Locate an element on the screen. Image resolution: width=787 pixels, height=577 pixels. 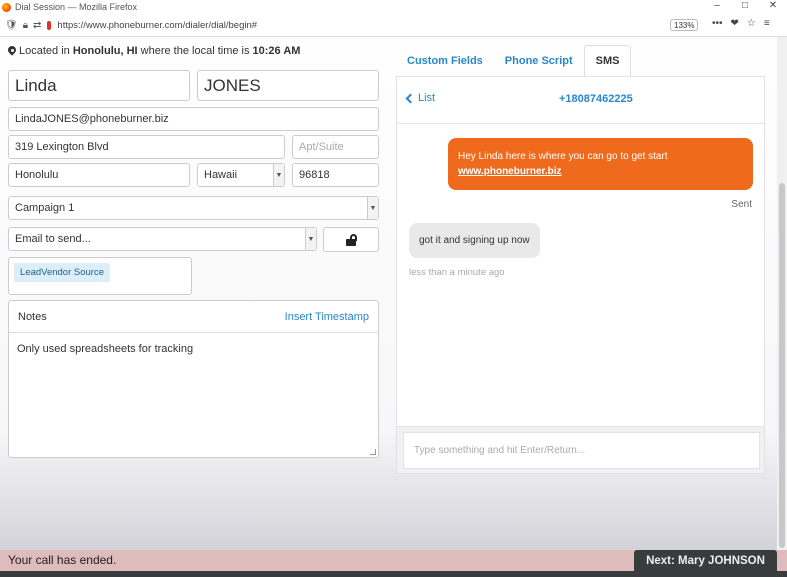
address-input: 319 Lexington Blvd is located at coordinates (146, 147).